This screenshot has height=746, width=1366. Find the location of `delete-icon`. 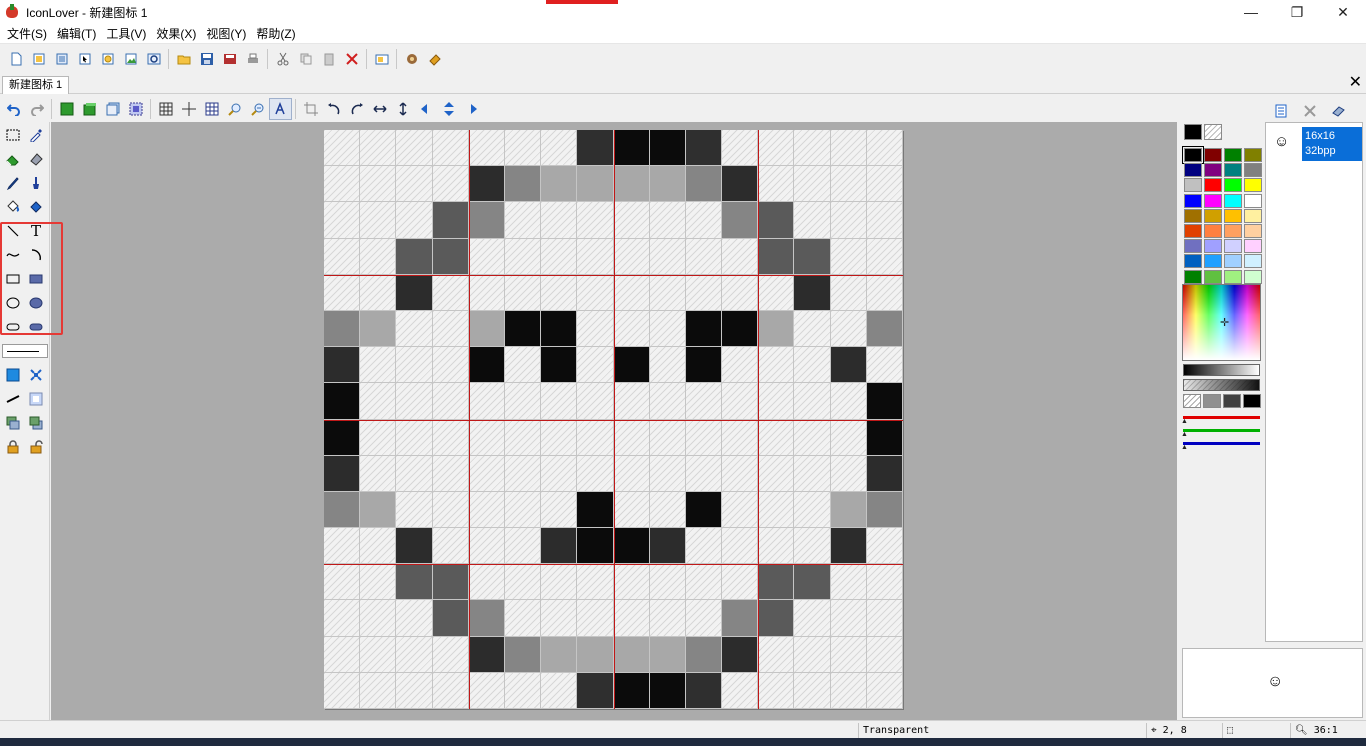

delete-icon is located at coordinates (351, 59).